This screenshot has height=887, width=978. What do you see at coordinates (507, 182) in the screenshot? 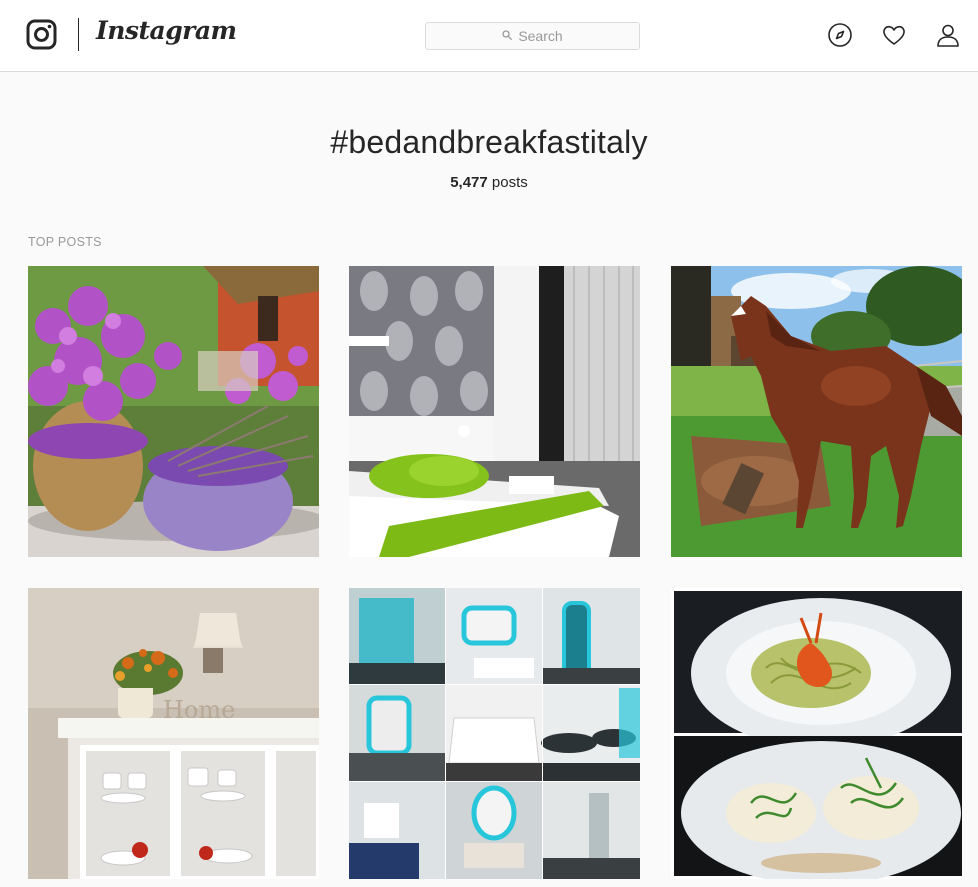
I see `post-count-suffix: posts` at bounding box center [507, 182].